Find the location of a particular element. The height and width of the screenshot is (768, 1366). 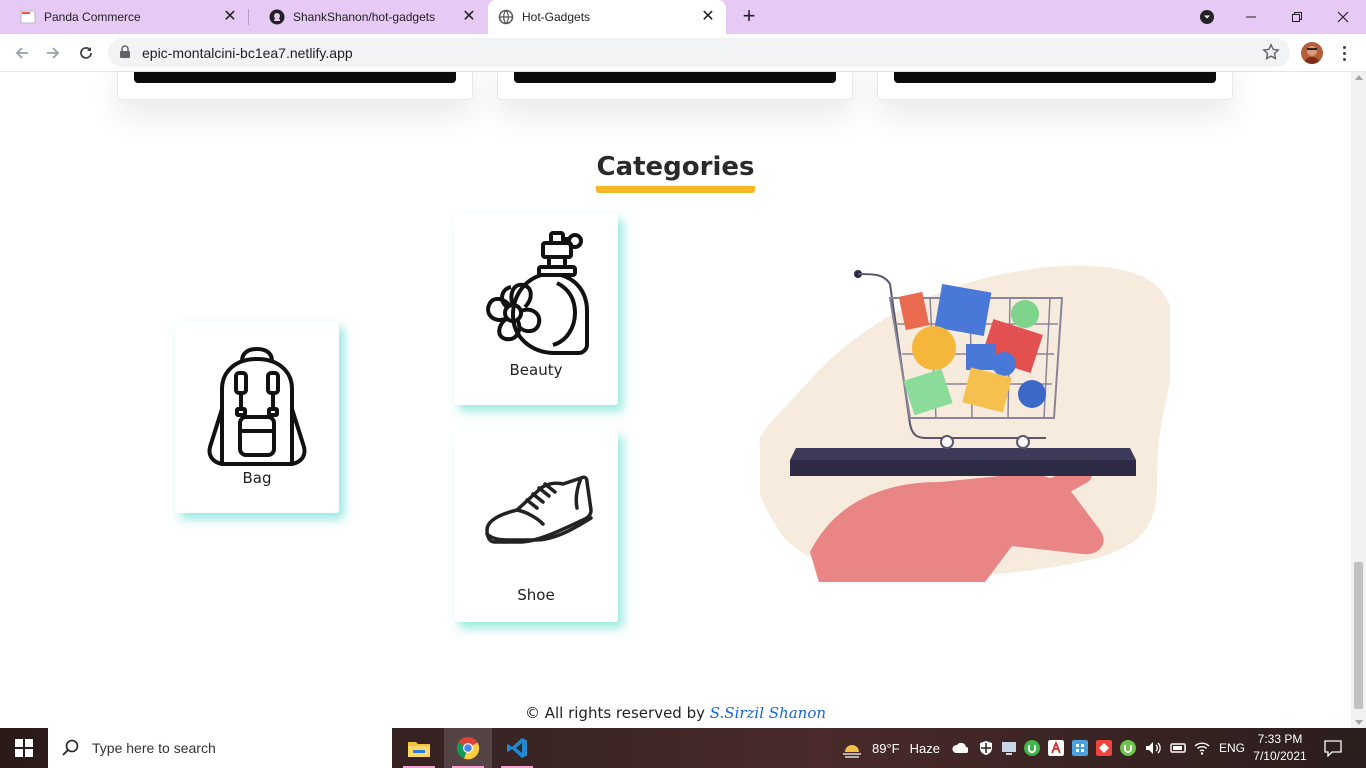

close-window-button is located at coordinates (1343, 17).